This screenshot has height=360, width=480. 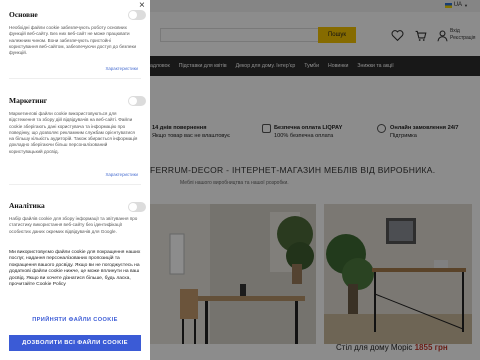 I want to click on section-title: Маркетинг, so click(x=28, y=100).